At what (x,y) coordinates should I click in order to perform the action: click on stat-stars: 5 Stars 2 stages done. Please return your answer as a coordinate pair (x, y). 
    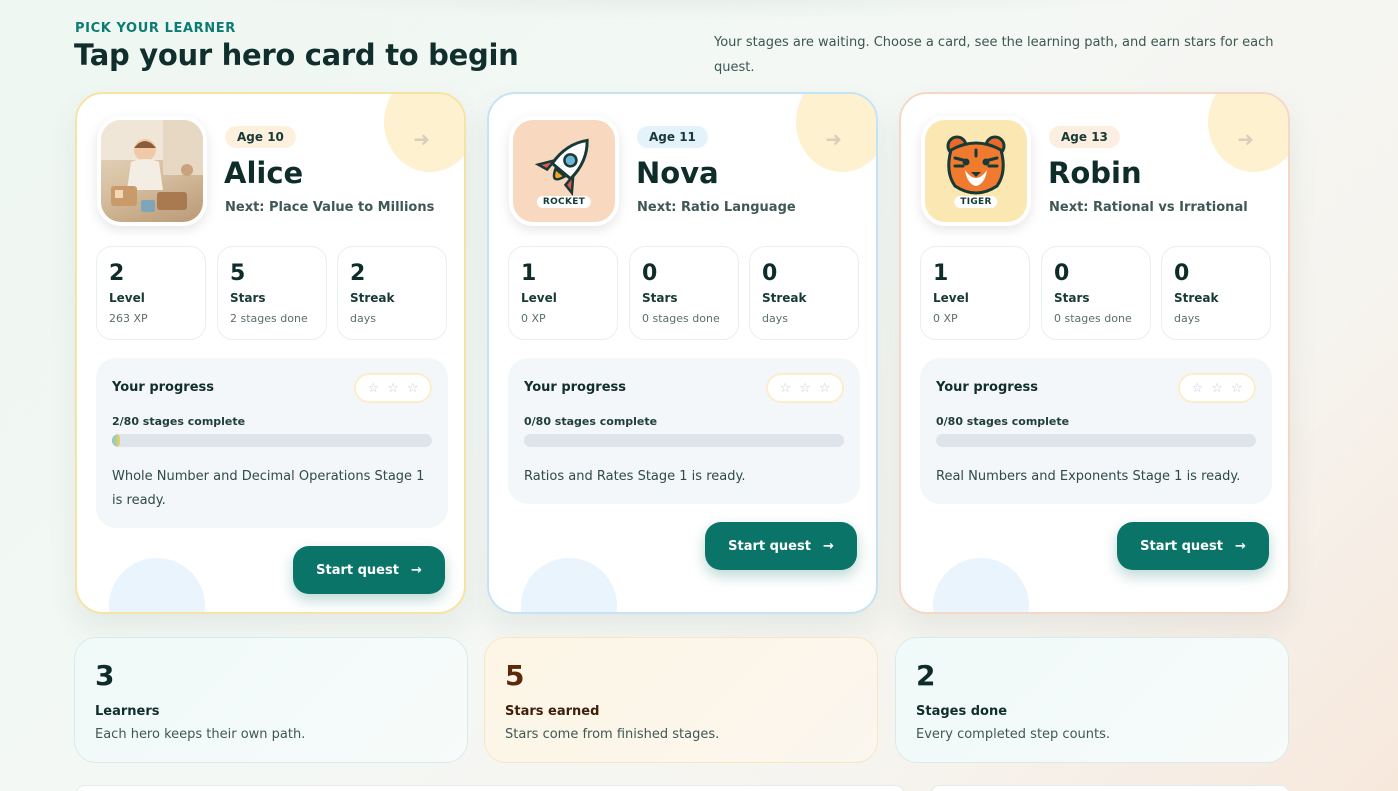
    Looking at the image, I should click on (272, 293).